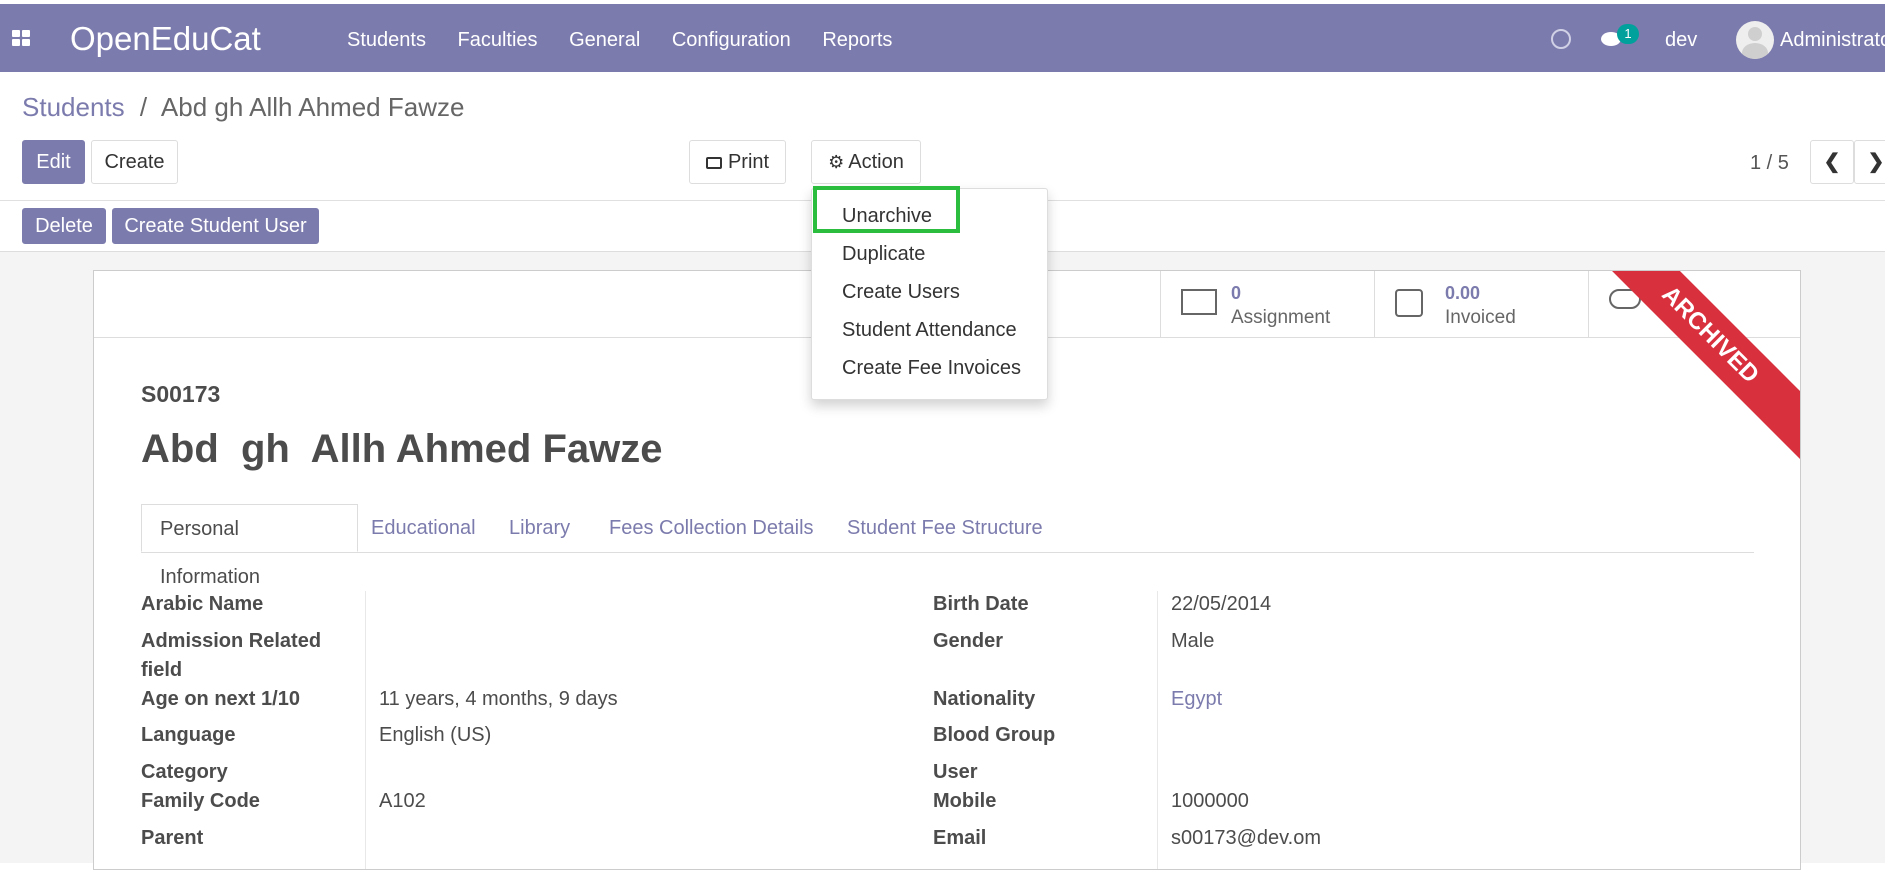 The height and width of the screenshot is (870, 1885). Describe the element at coordinates (215, 226) in the screenshot. I see `create-student-user-button: Create Student User` at that location.